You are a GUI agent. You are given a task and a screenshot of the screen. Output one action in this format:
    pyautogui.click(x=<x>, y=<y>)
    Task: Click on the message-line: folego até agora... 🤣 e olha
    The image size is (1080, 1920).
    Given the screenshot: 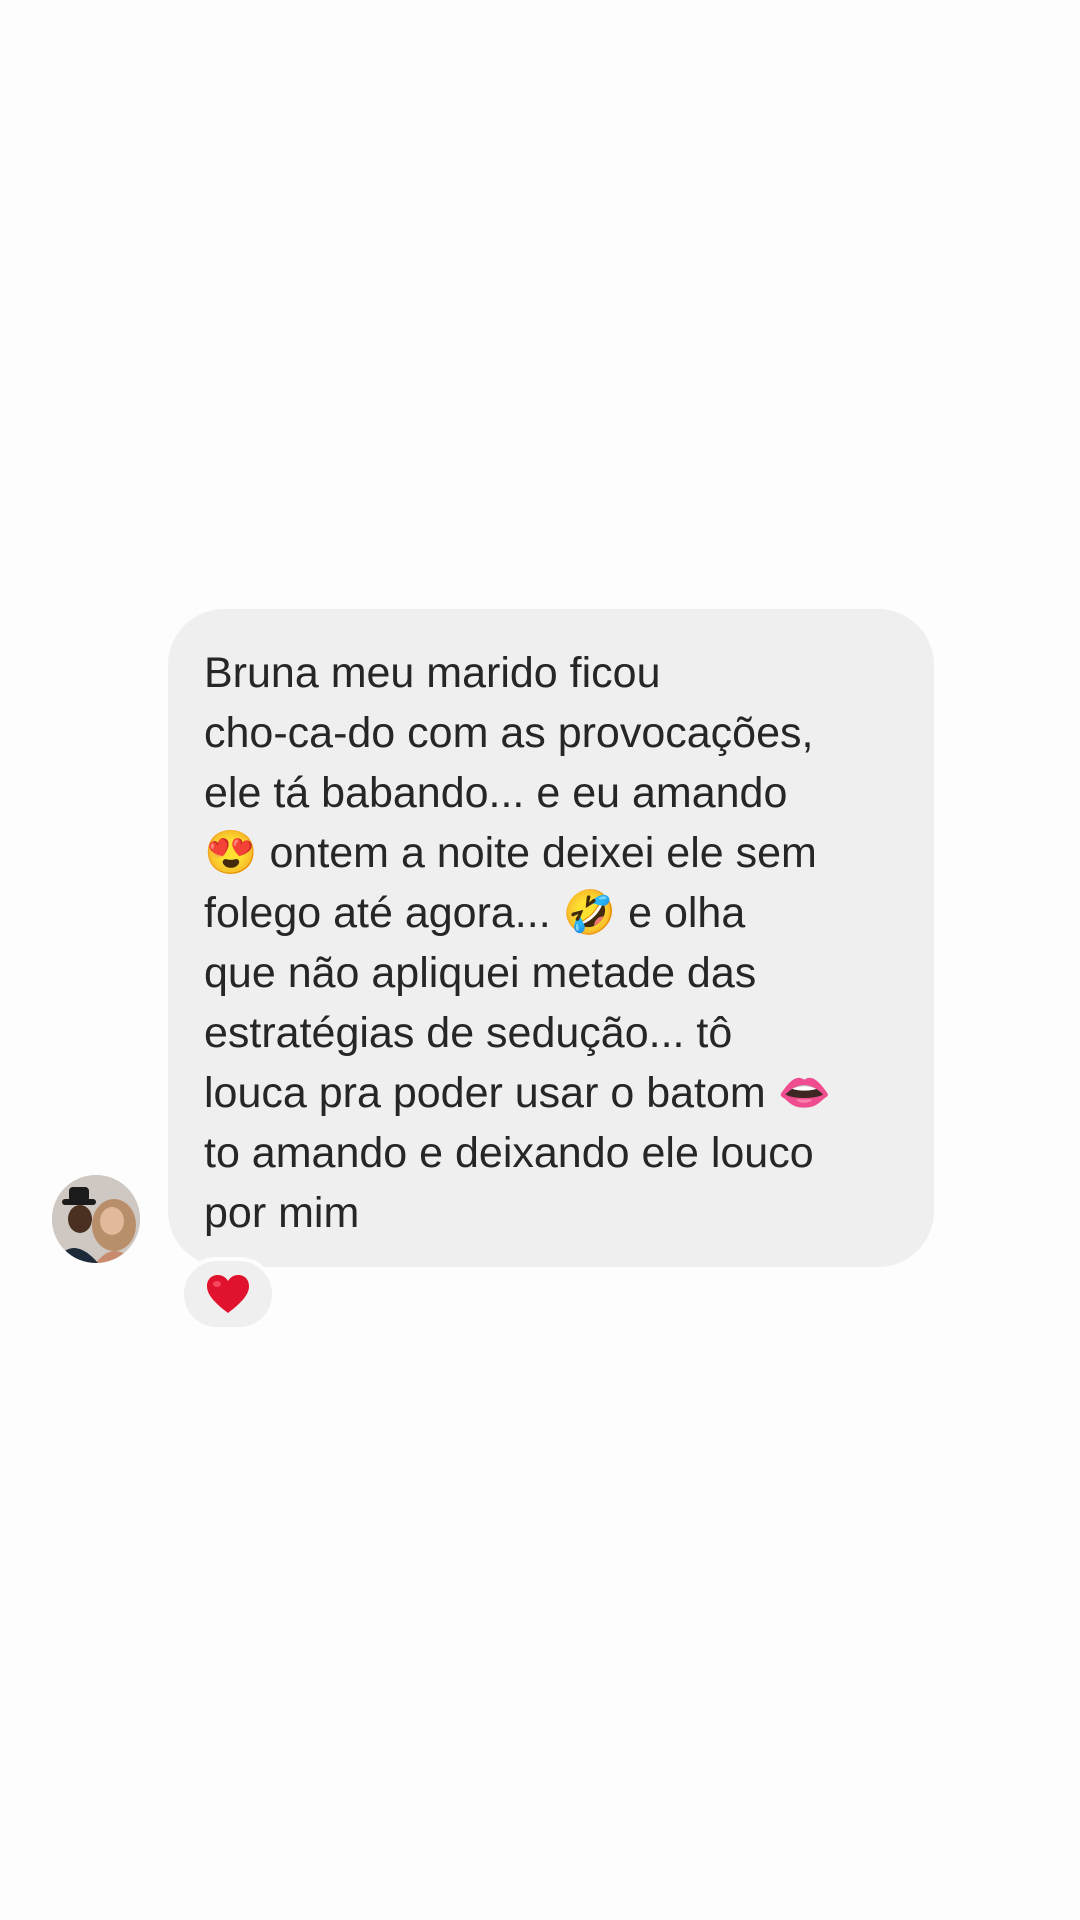 What is the action you would take?
    pyautogui.click(x=475, y=913)
    